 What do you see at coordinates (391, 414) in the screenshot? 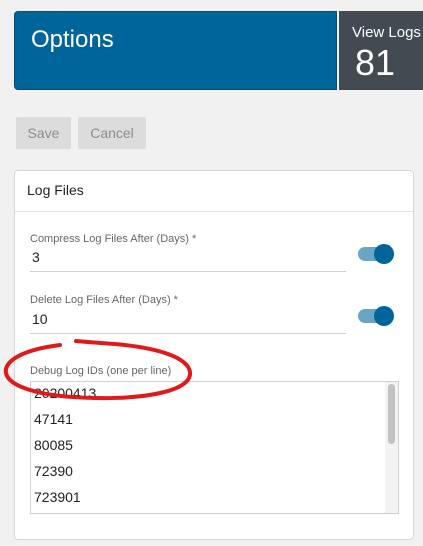
I see `scrollbar-thumb` at bounding box center [391, 414].